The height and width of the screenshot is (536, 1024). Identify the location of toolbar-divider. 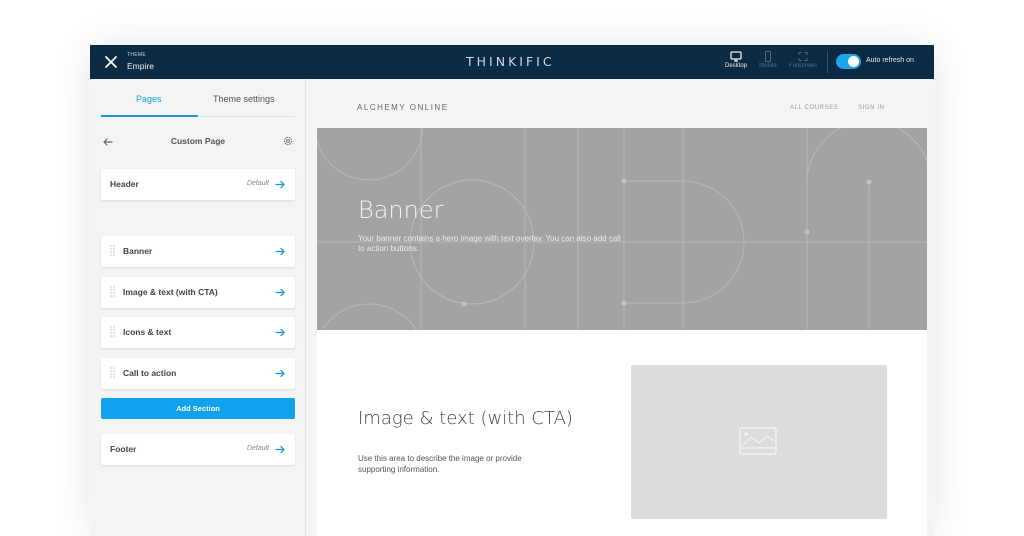
(827, 62).